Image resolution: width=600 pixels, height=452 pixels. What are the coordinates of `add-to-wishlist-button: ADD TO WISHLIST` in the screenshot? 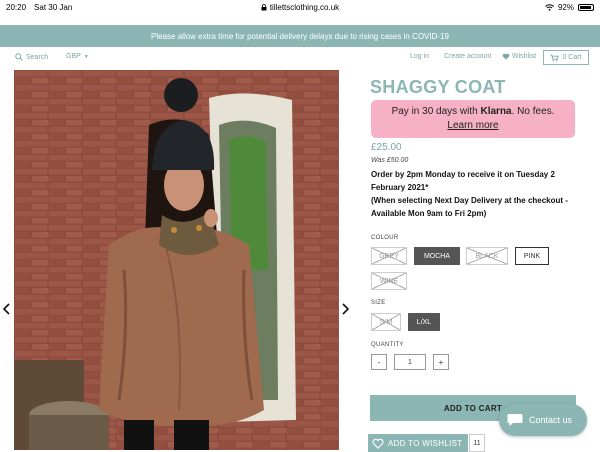 It's located at (418, 443).